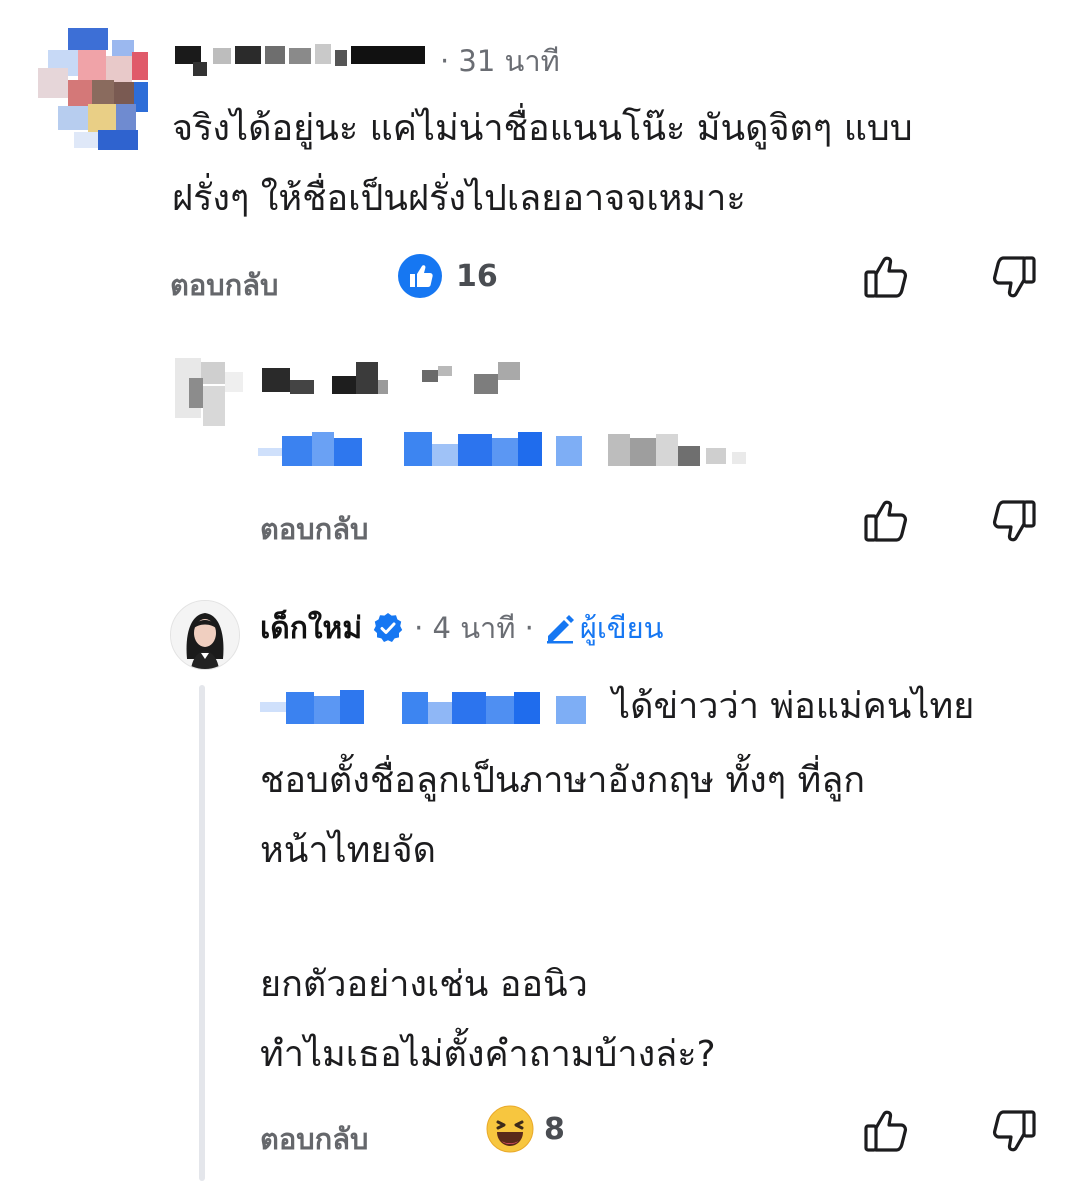 The image size is (1077, 1181). What do you see at coordinates (459, 198) in the screenshot?
I see `comment-line: ฝรั่งๆ ให้ชื่อเป็นฝรั่งไปเลยอาจจเหมาะ` at bounding box center [459, 198].